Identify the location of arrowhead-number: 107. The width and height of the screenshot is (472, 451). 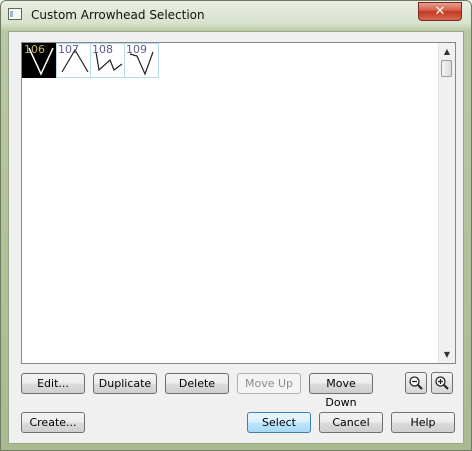
(68, 49).